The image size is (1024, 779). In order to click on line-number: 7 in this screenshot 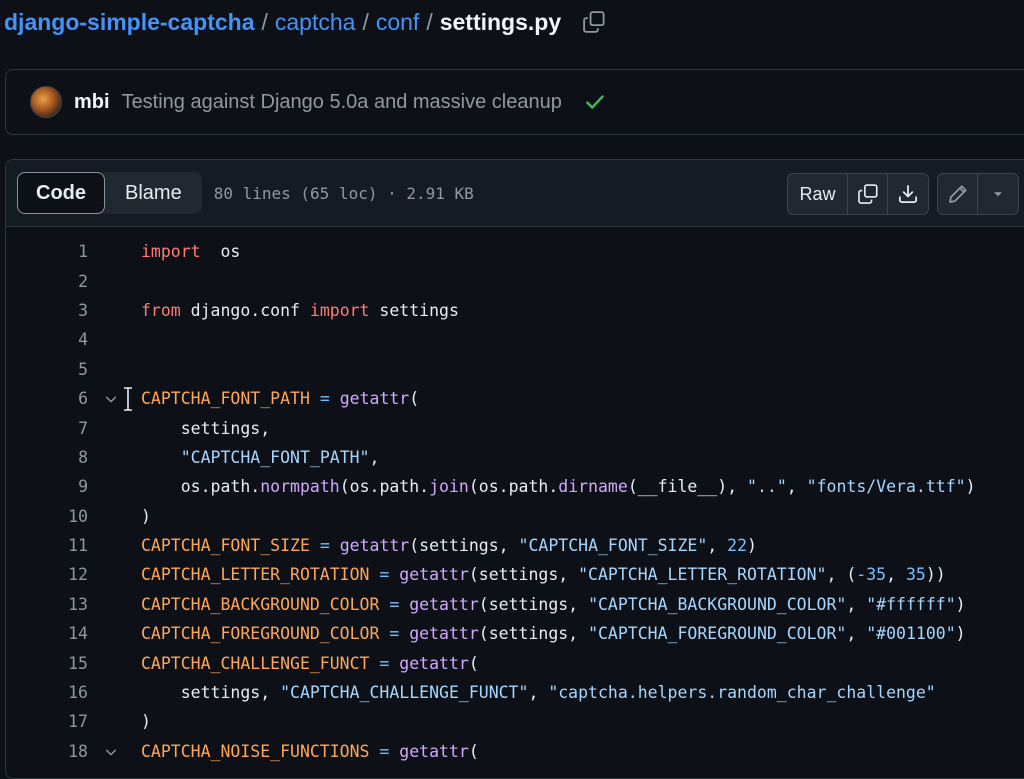, I will do `click(58, 428)`.